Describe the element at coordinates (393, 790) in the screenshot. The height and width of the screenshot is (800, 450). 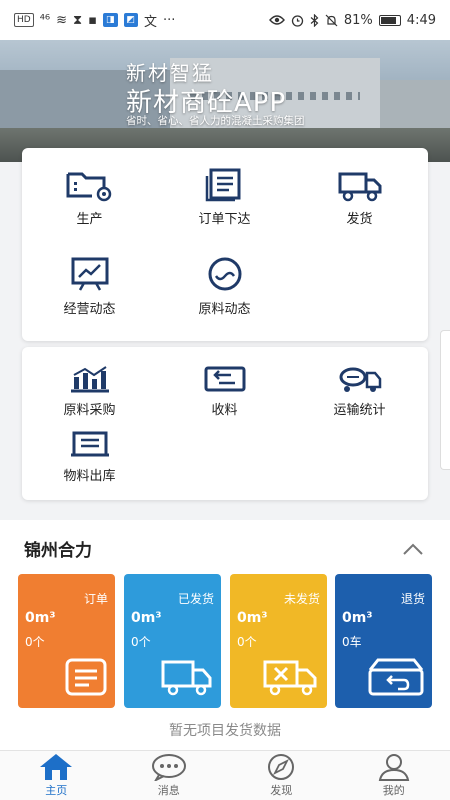
I see `nav-label-me: 我的` at that location.